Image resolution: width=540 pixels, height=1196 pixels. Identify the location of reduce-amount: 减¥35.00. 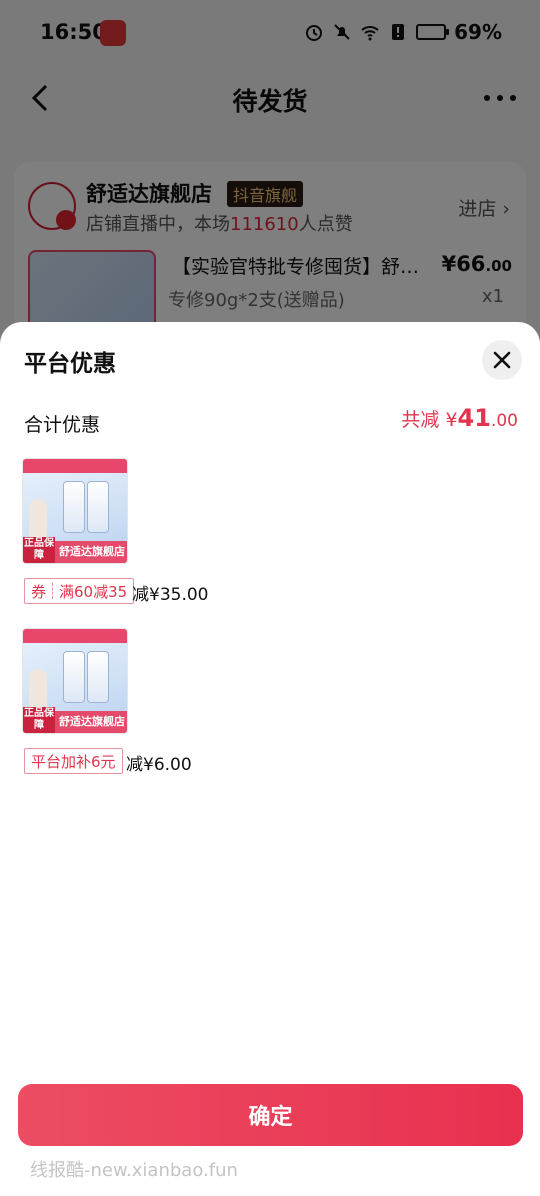
(170, 595).